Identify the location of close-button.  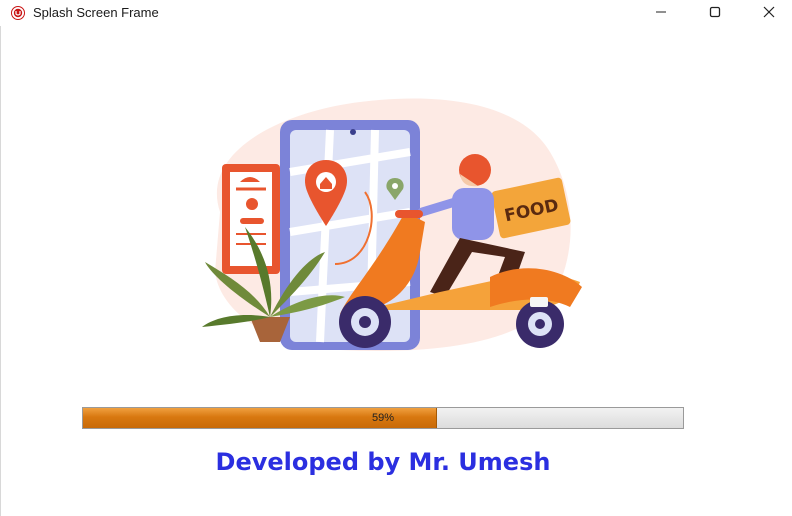
(769, 12).